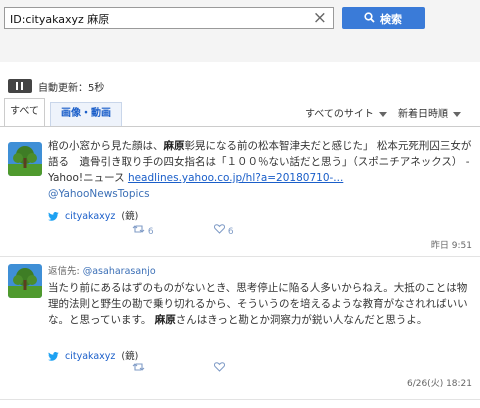 The image size is (480, 408). I want to click on sort-order-dropdown: 新着日時順, so click(429, 112).